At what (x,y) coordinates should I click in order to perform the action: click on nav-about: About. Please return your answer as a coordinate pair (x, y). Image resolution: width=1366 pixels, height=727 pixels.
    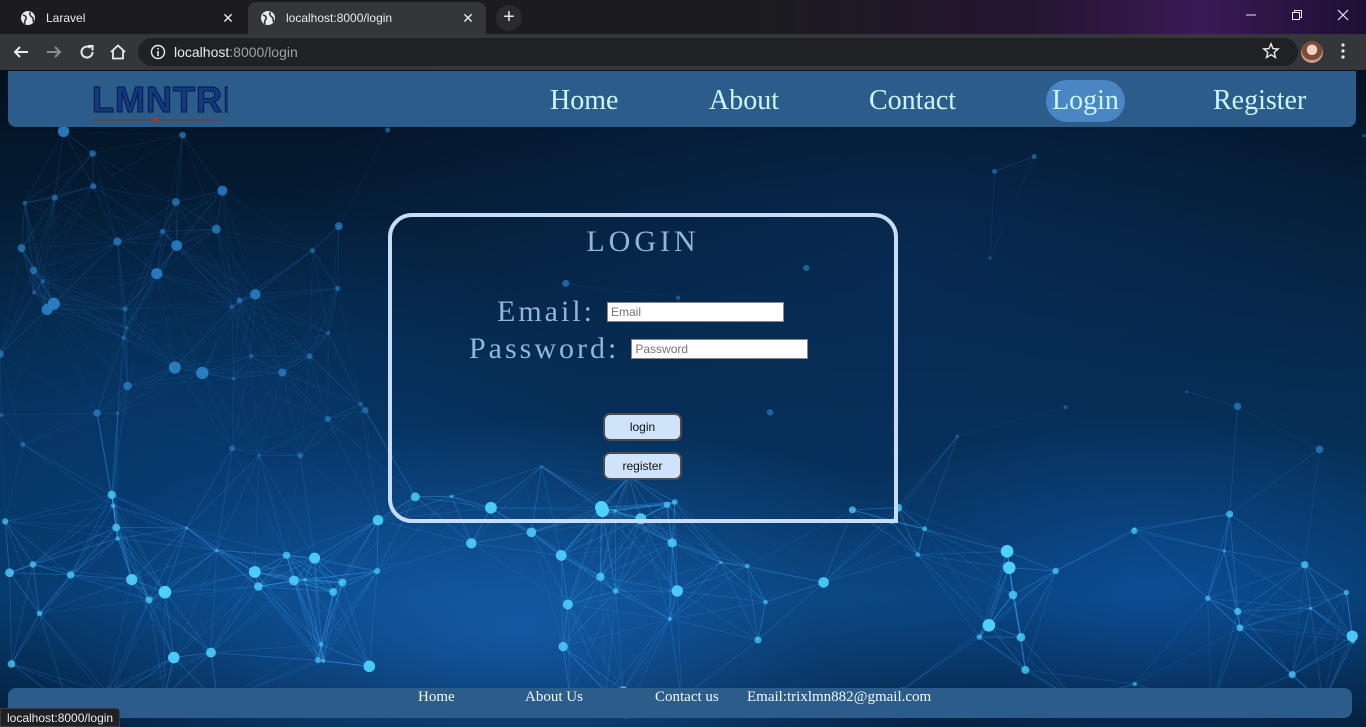
    Looking at the image, I should click on (744, 101).